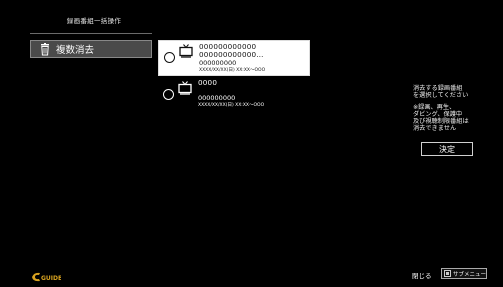  What do you see at coordinates (441, 95) in the screenshot?
I see `instruction-line2: を選択してください` at bounding box center [441, 95].